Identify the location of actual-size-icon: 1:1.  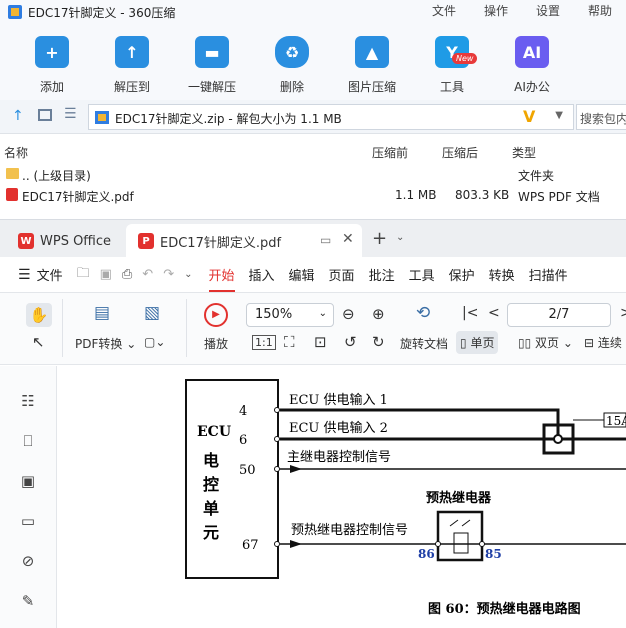
(264, 342).